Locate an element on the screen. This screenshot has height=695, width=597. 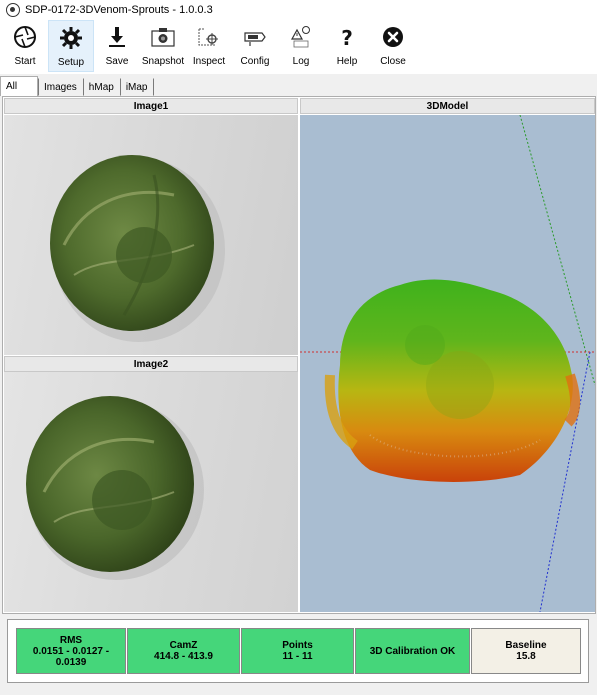
app-logo-icon is located at coordinates (13, 10).